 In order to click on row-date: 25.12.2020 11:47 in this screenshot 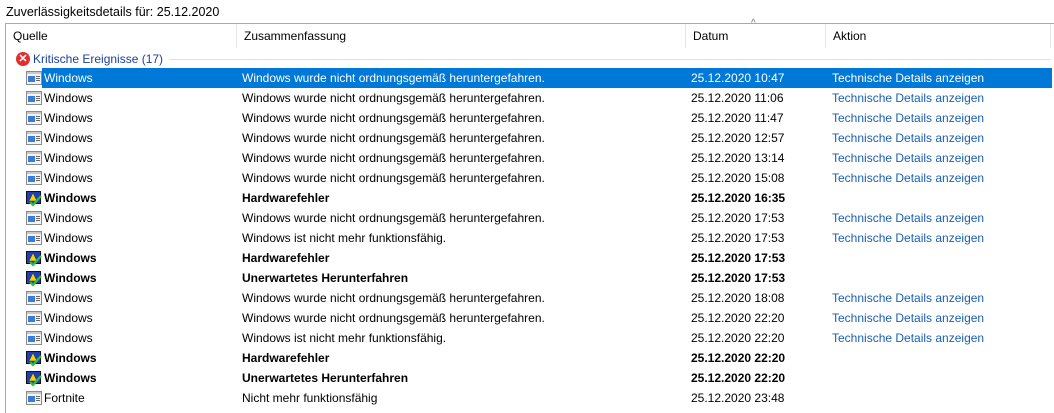, I will do `click(737, 118)`.